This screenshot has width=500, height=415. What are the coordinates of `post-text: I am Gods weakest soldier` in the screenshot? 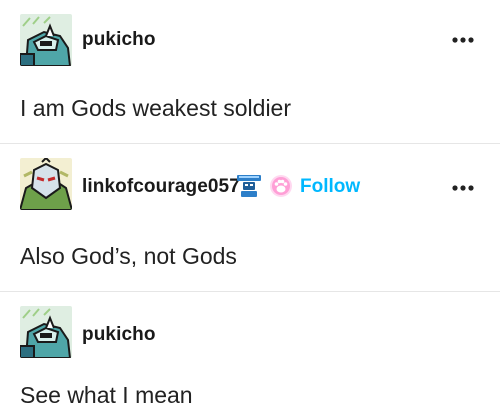 It's located at (156, 108).